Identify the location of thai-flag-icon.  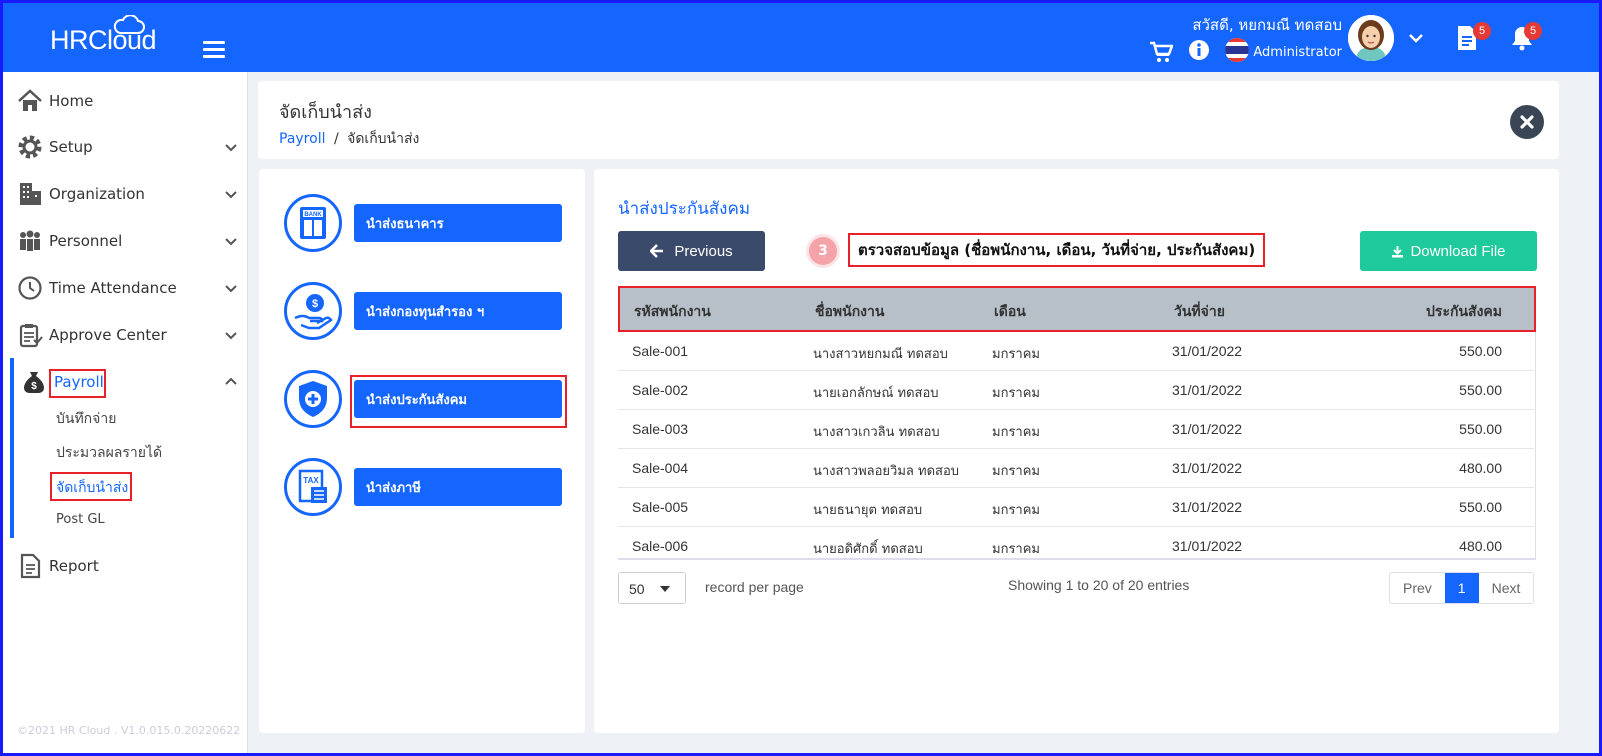
(1237, 50).